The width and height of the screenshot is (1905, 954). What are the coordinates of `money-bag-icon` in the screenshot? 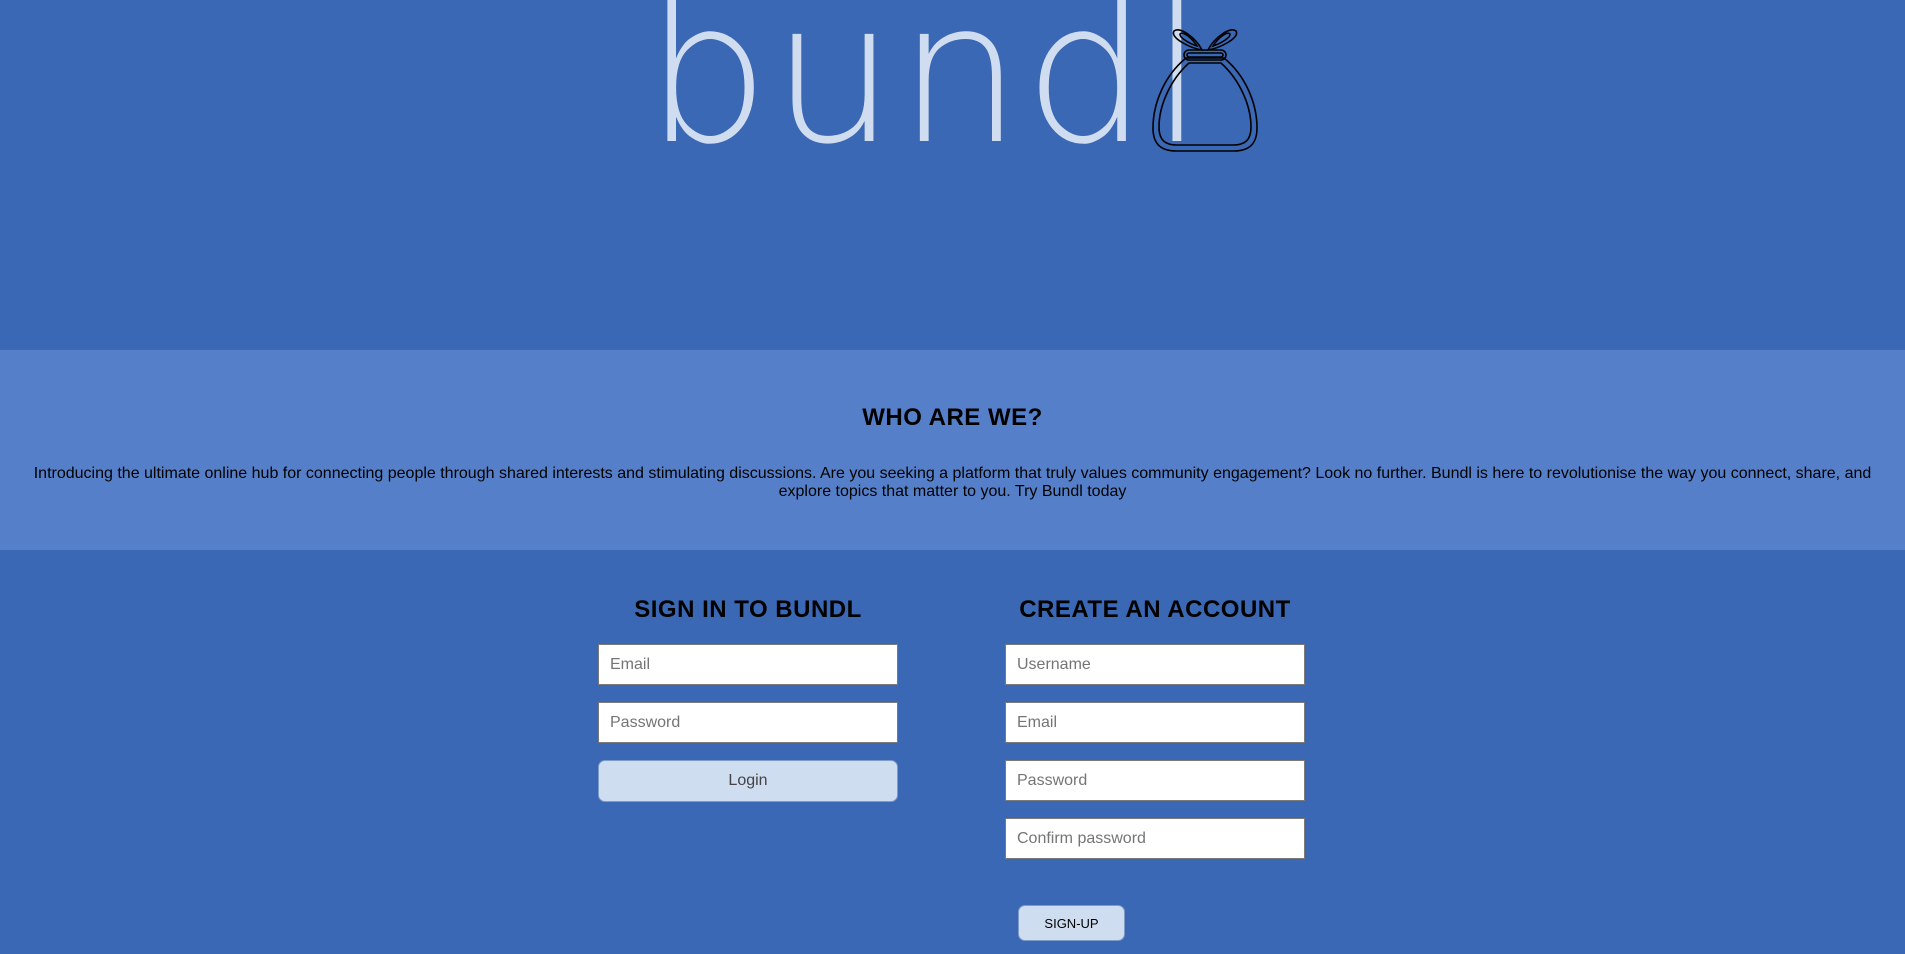 It's located at (1205, 90).